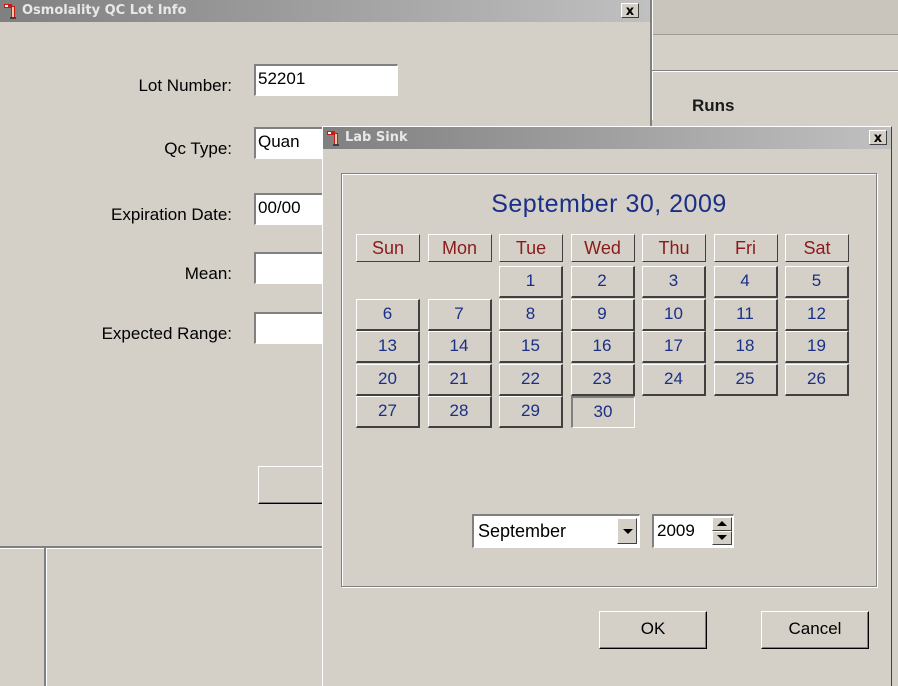 This screenshot has width=898, height=686. I want to click on day-cell-30: 30, so click(602, 412).